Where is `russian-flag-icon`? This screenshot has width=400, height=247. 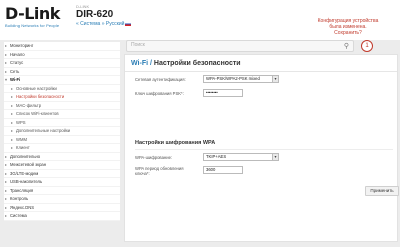 russian-flag-icon is located at coordinates (128, 23).